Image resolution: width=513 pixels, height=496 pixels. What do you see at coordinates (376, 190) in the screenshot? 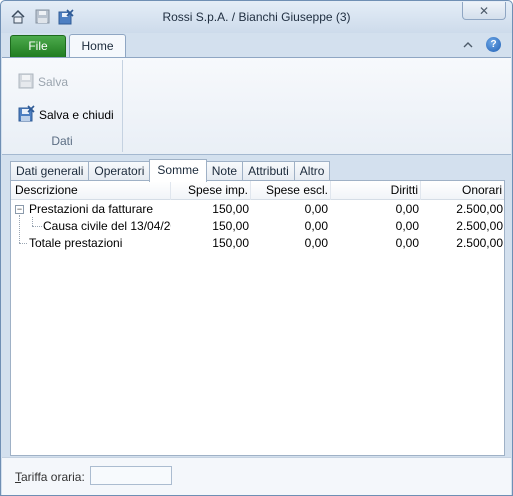
I see `column-header-diritti: Diritti` at bounding box center [376, 190].